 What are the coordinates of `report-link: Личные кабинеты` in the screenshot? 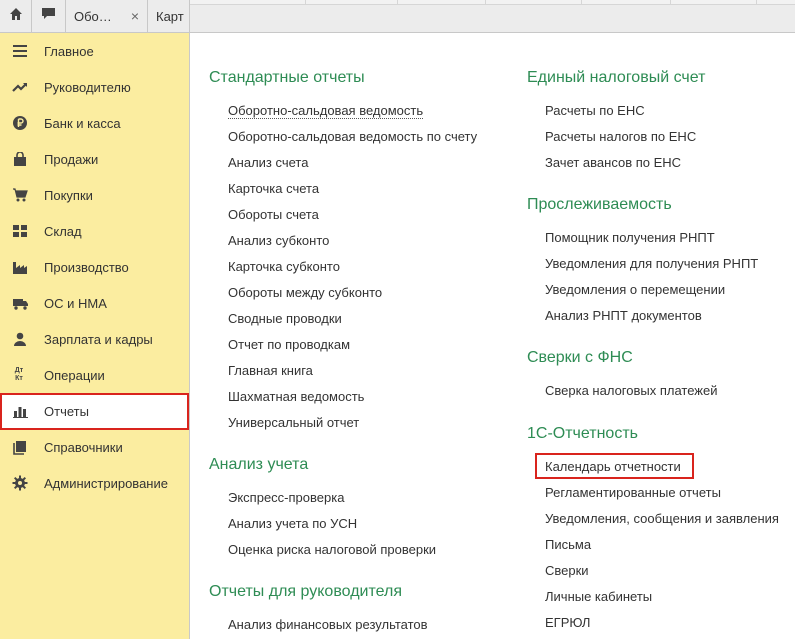 It's located at (598, 596).